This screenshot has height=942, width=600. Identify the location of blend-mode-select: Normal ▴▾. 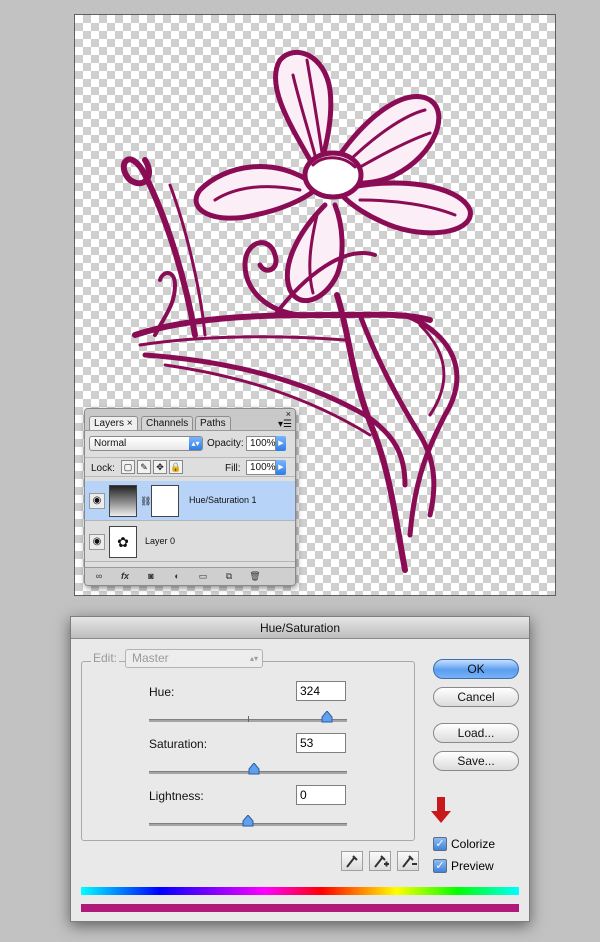
(146, 443).